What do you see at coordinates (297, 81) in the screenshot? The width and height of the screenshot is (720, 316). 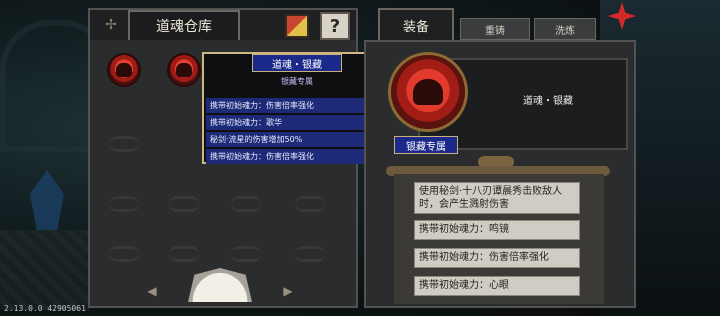 I see `tooltip-subtitle: 银藏专属` at bounding box center [297, 81].